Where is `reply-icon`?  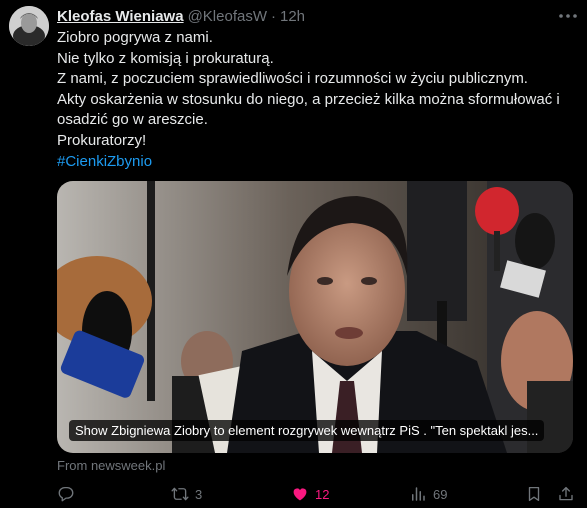
reply-icon is located at coordinates (66, 494).